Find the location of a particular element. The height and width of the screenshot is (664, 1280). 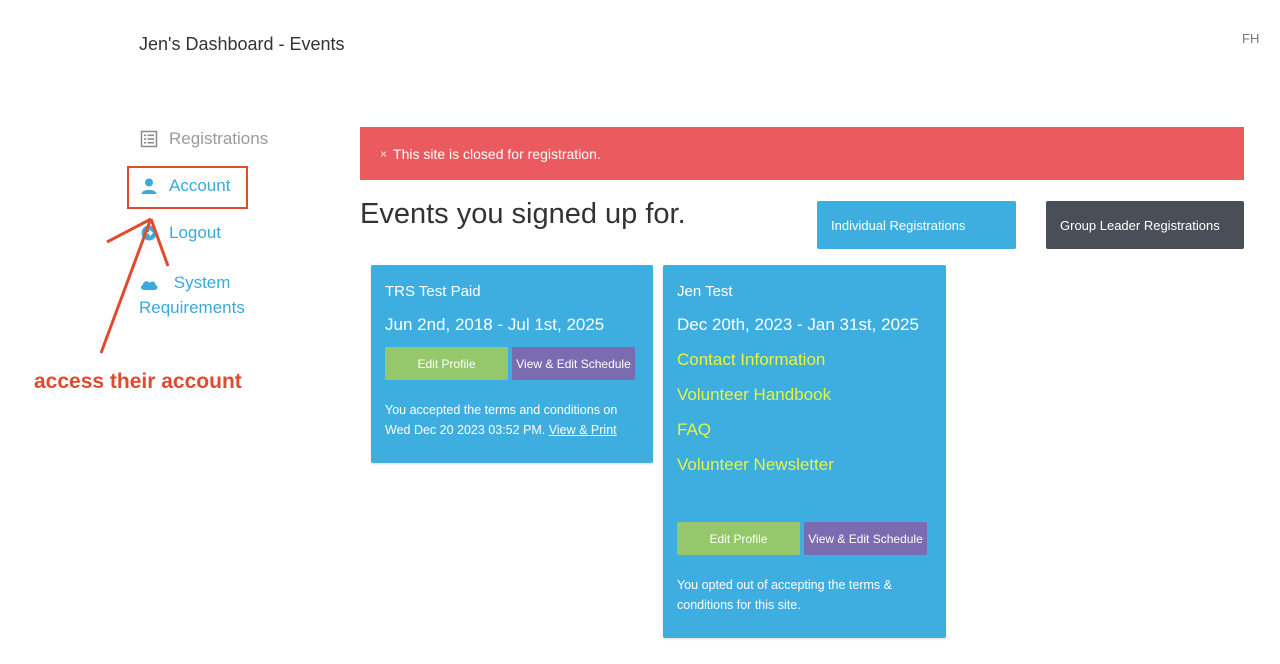

sidebar-item-registrations: Registrations is located at coordinates (203, 139).